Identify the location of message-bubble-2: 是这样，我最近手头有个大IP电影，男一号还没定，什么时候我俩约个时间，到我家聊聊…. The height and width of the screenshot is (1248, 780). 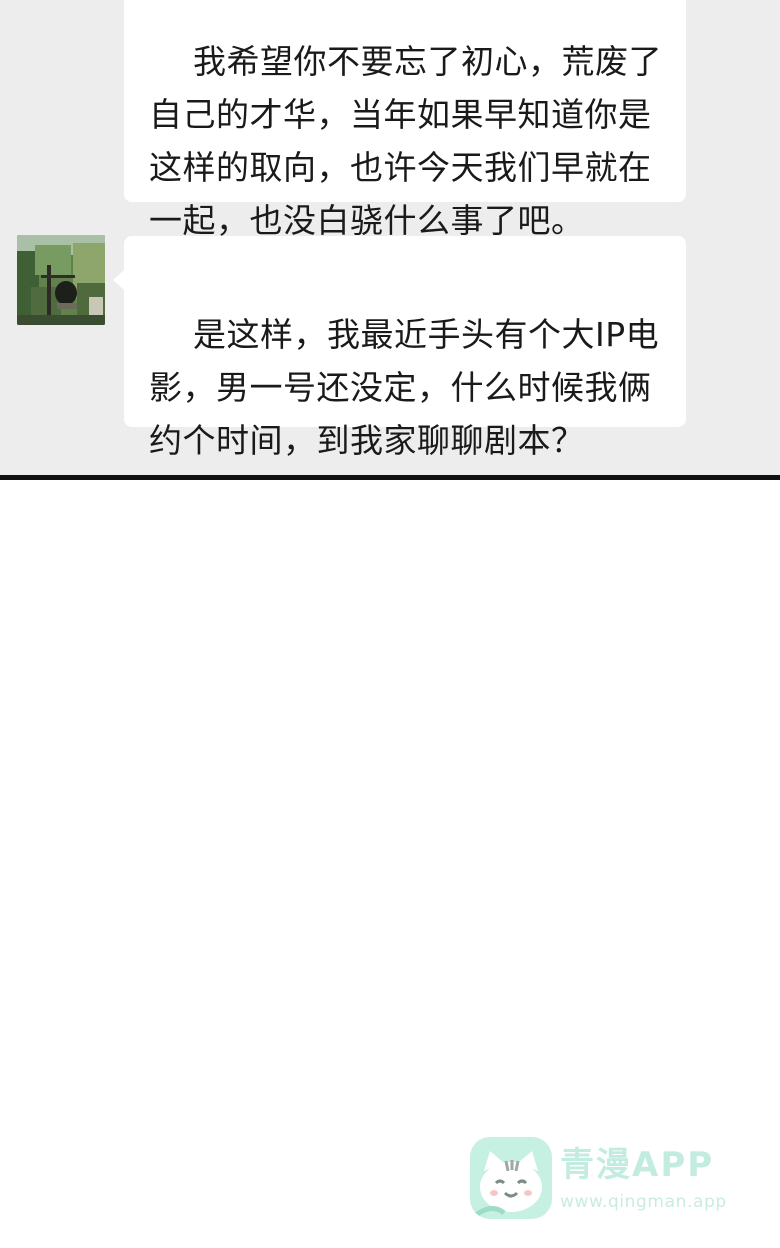
(399, 348).